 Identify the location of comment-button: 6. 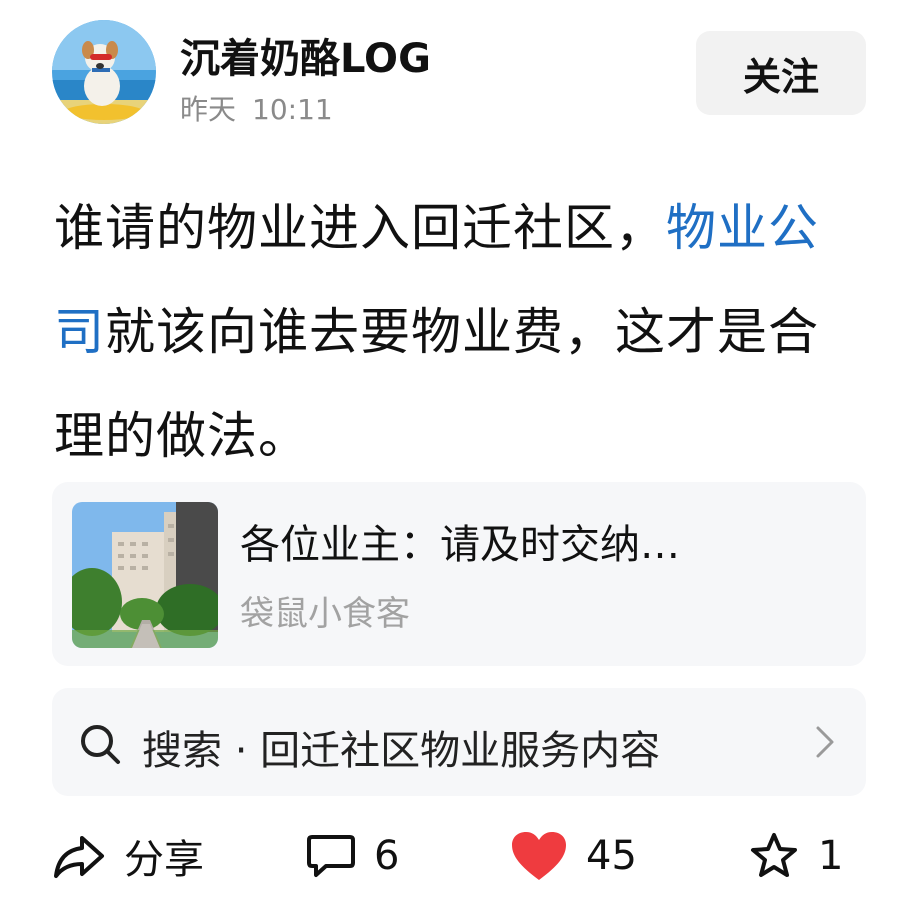
(352, 856).